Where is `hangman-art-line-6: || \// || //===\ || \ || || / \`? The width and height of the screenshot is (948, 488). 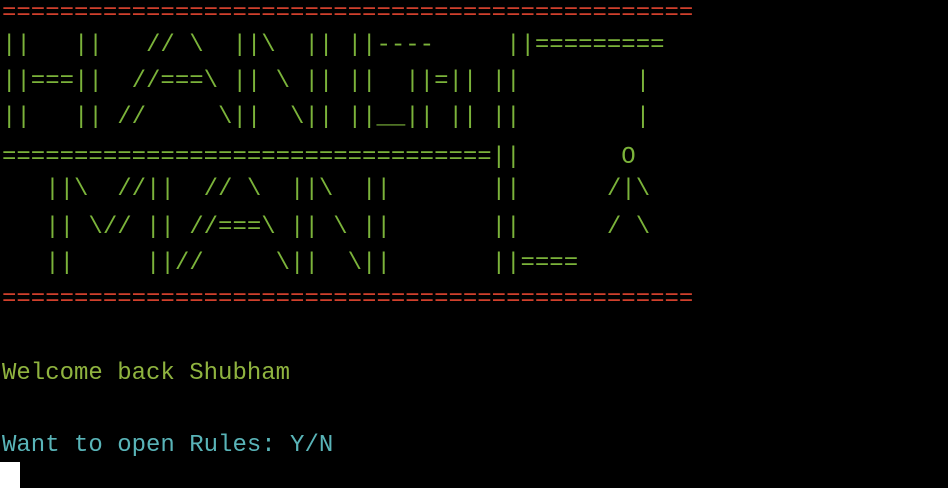
hangman-art-line-6: || \// || //===\ || \ || || / \ is located at coordinates (326, 227).